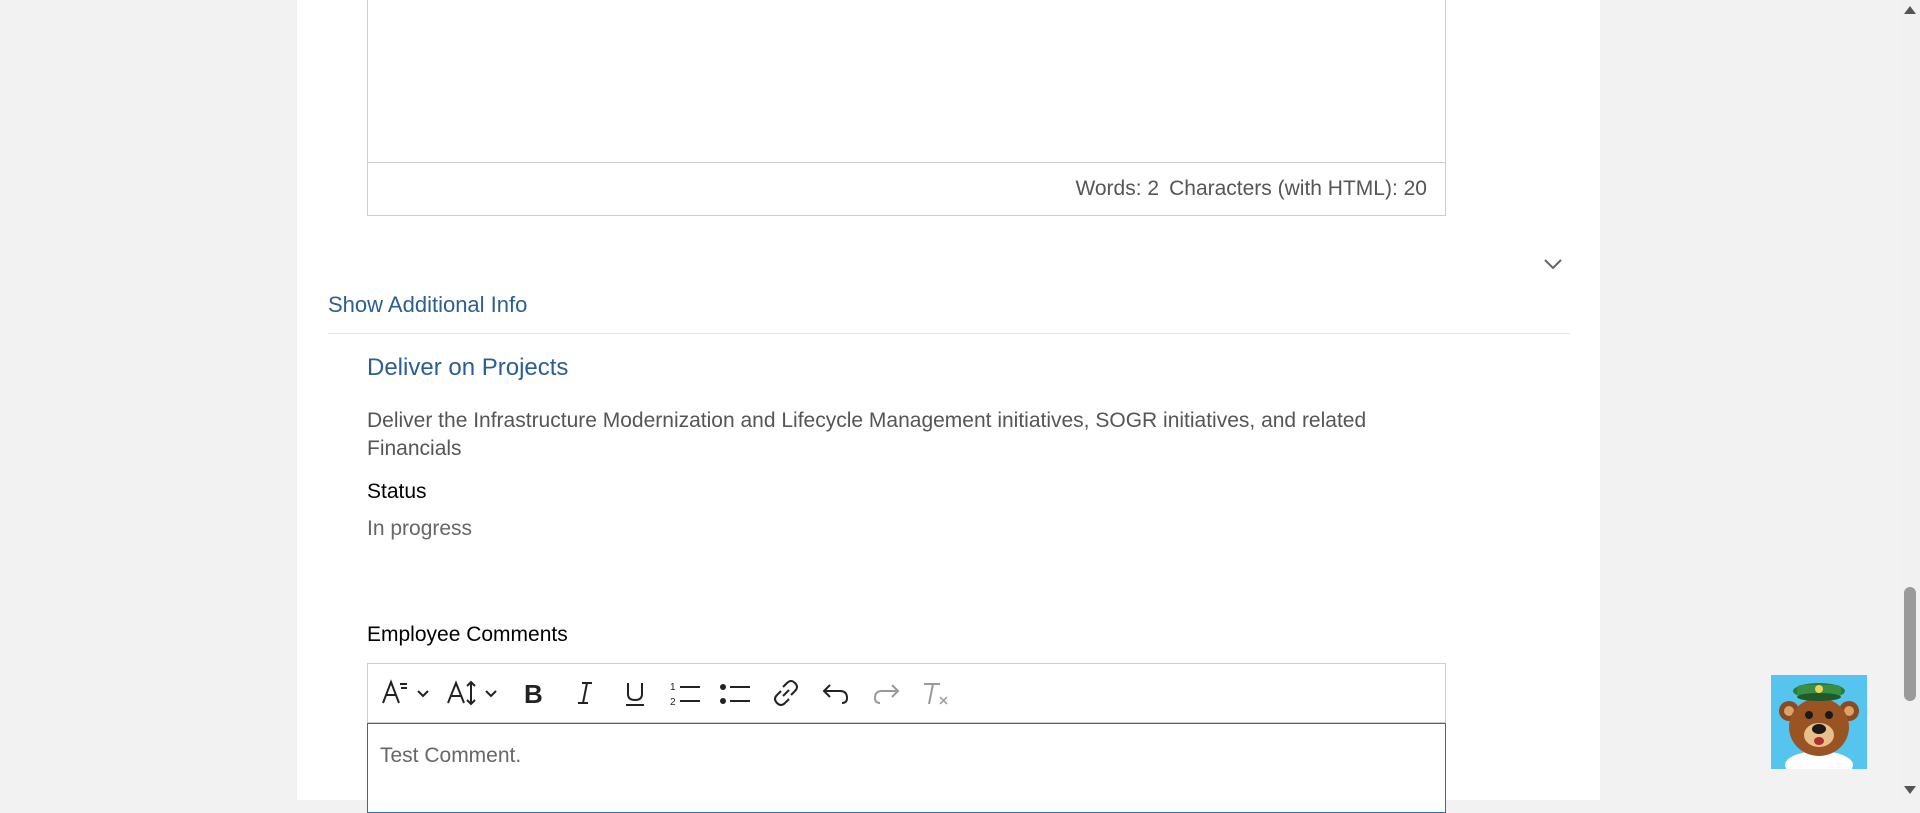 The width and height of the screenshot is (1920, 813). Describe the element at coordinates (906, 738) in the screenshot. I see `employee-comments-editor: B 1 2 Test Comment.` at that location.